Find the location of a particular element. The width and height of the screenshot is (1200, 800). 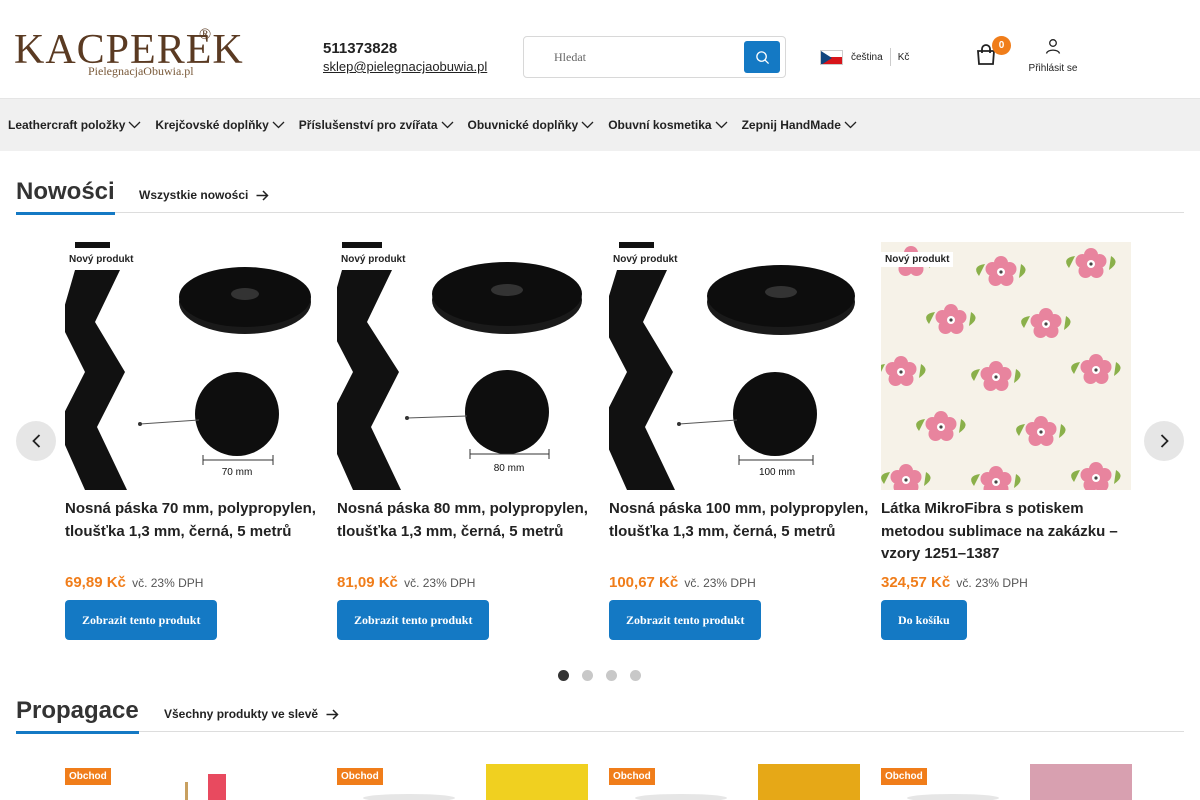

user-icon is located at coordinates (1053, 46).